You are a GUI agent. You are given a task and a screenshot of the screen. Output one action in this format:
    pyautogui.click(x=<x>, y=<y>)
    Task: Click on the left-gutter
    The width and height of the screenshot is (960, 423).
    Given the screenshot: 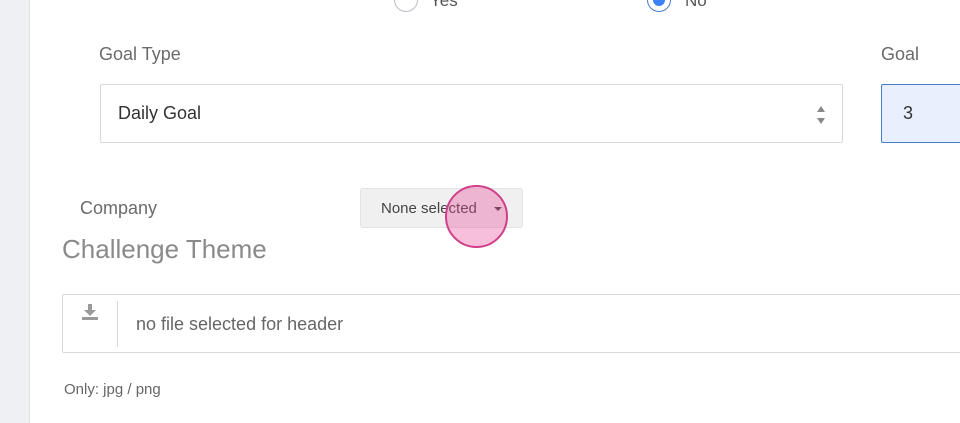 What is the action you would take?
    pyautogui.click(x=15, y=211)
    